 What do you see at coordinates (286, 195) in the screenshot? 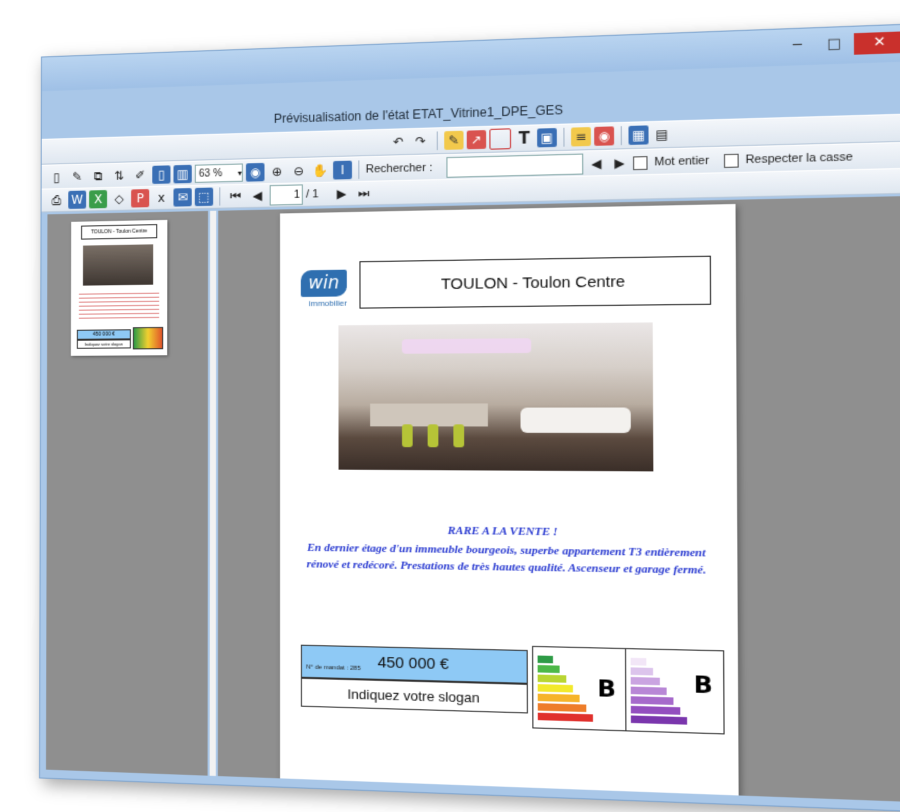
I see `page-number-input` at bounding box center [286, 195].